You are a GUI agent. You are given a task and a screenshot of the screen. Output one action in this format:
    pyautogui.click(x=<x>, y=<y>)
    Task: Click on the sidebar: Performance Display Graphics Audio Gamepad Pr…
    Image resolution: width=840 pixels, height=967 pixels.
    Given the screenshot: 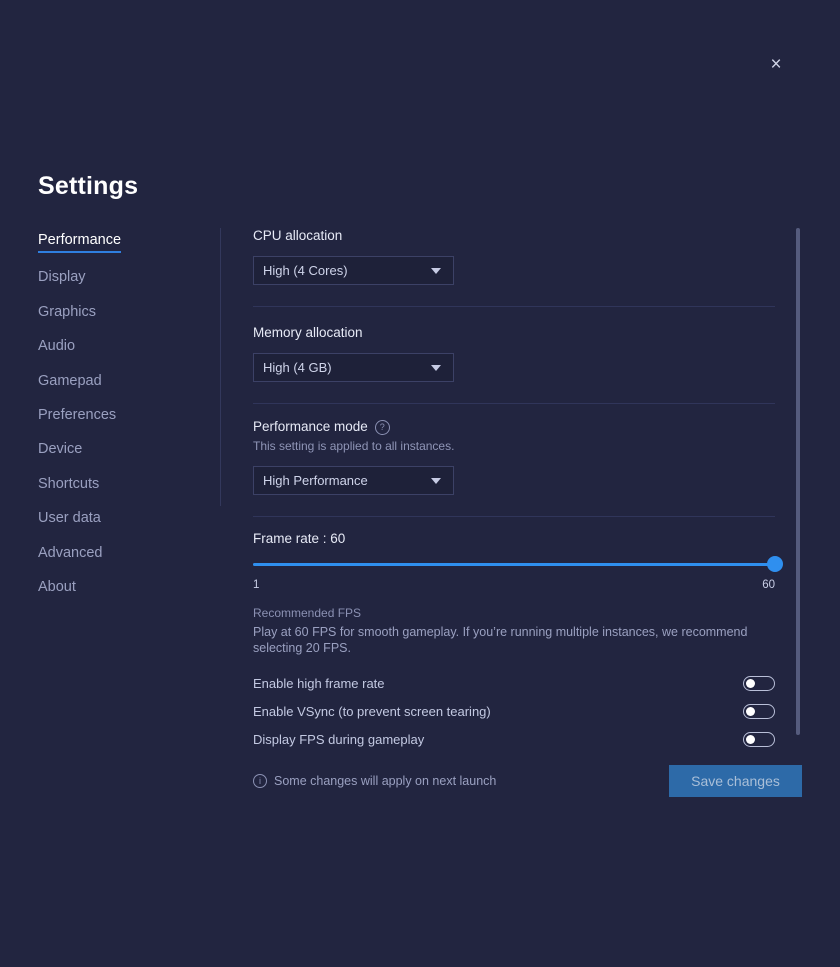 What is the action you would take?
    pyautogui.click(x=123, y=422)
    